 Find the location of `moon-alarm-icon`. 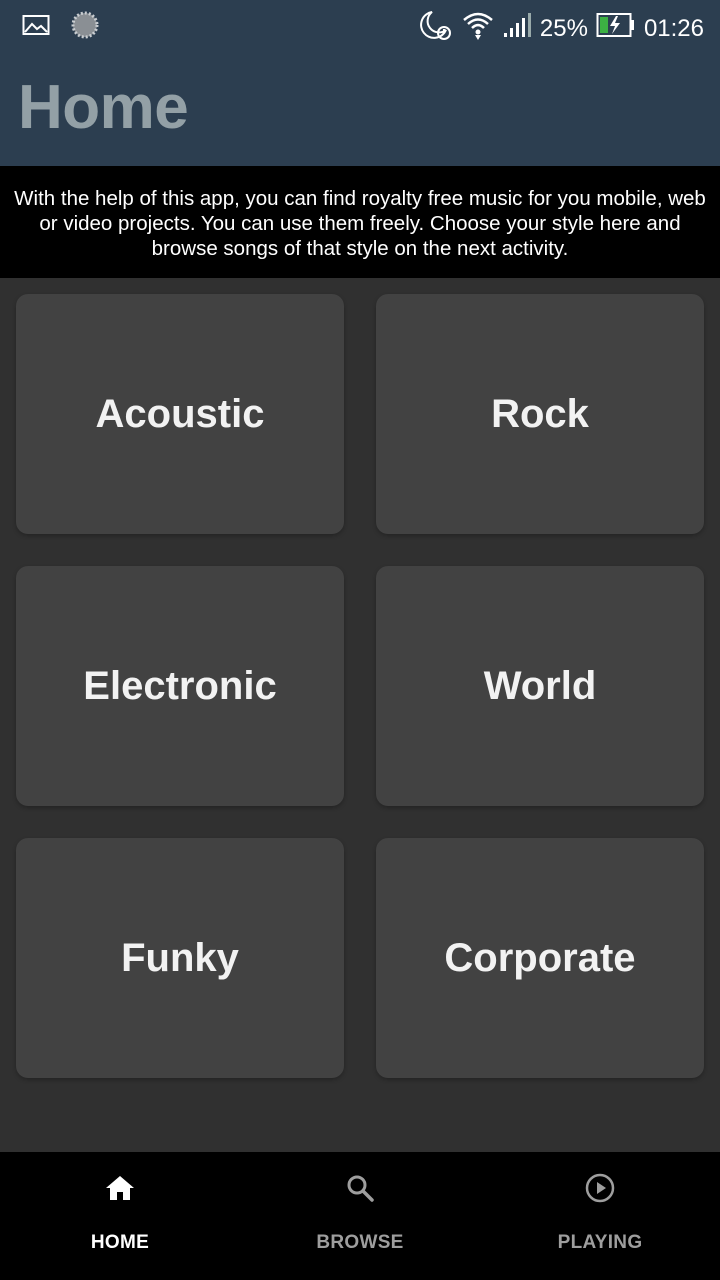

moon-alarm-icon is located at coordinates (436, 28).